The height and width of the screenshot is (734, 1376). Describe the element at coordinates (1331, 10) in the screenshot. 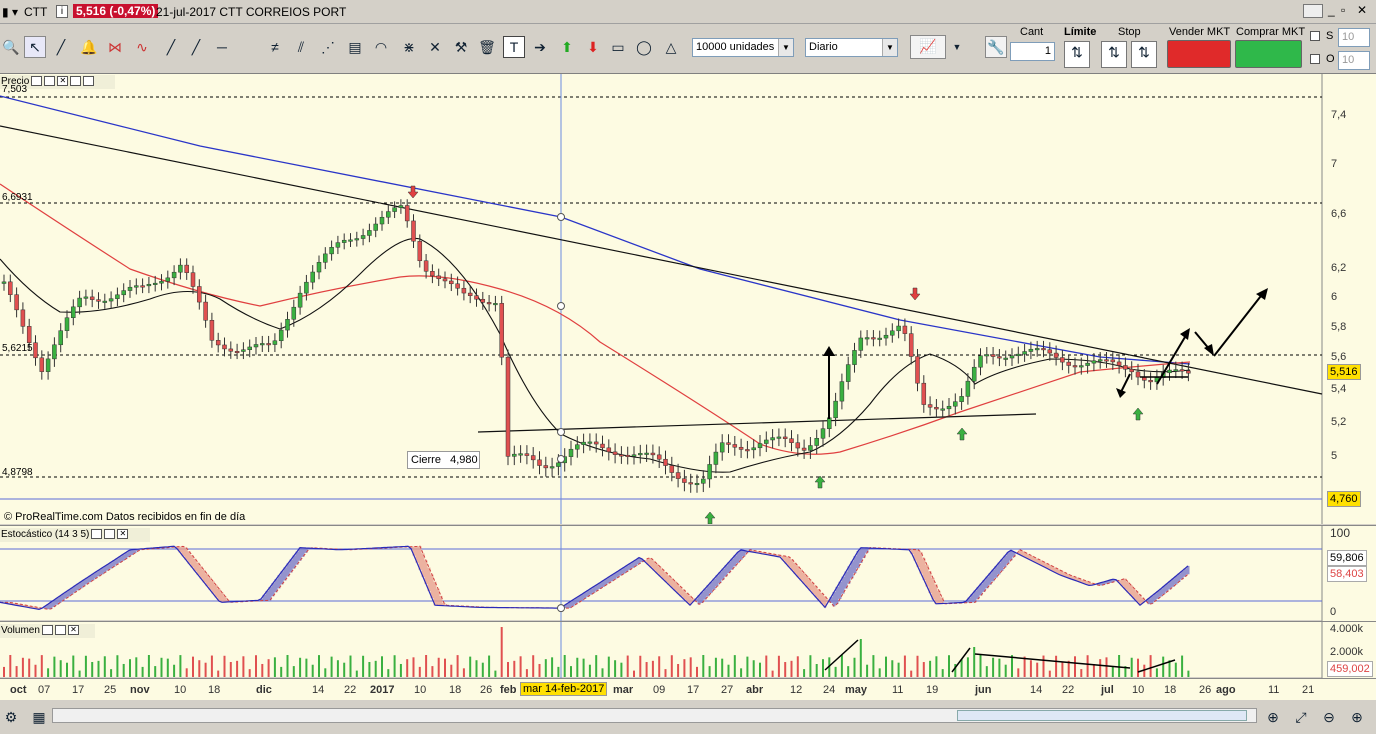

I see `minimize-icon: _` at that location.